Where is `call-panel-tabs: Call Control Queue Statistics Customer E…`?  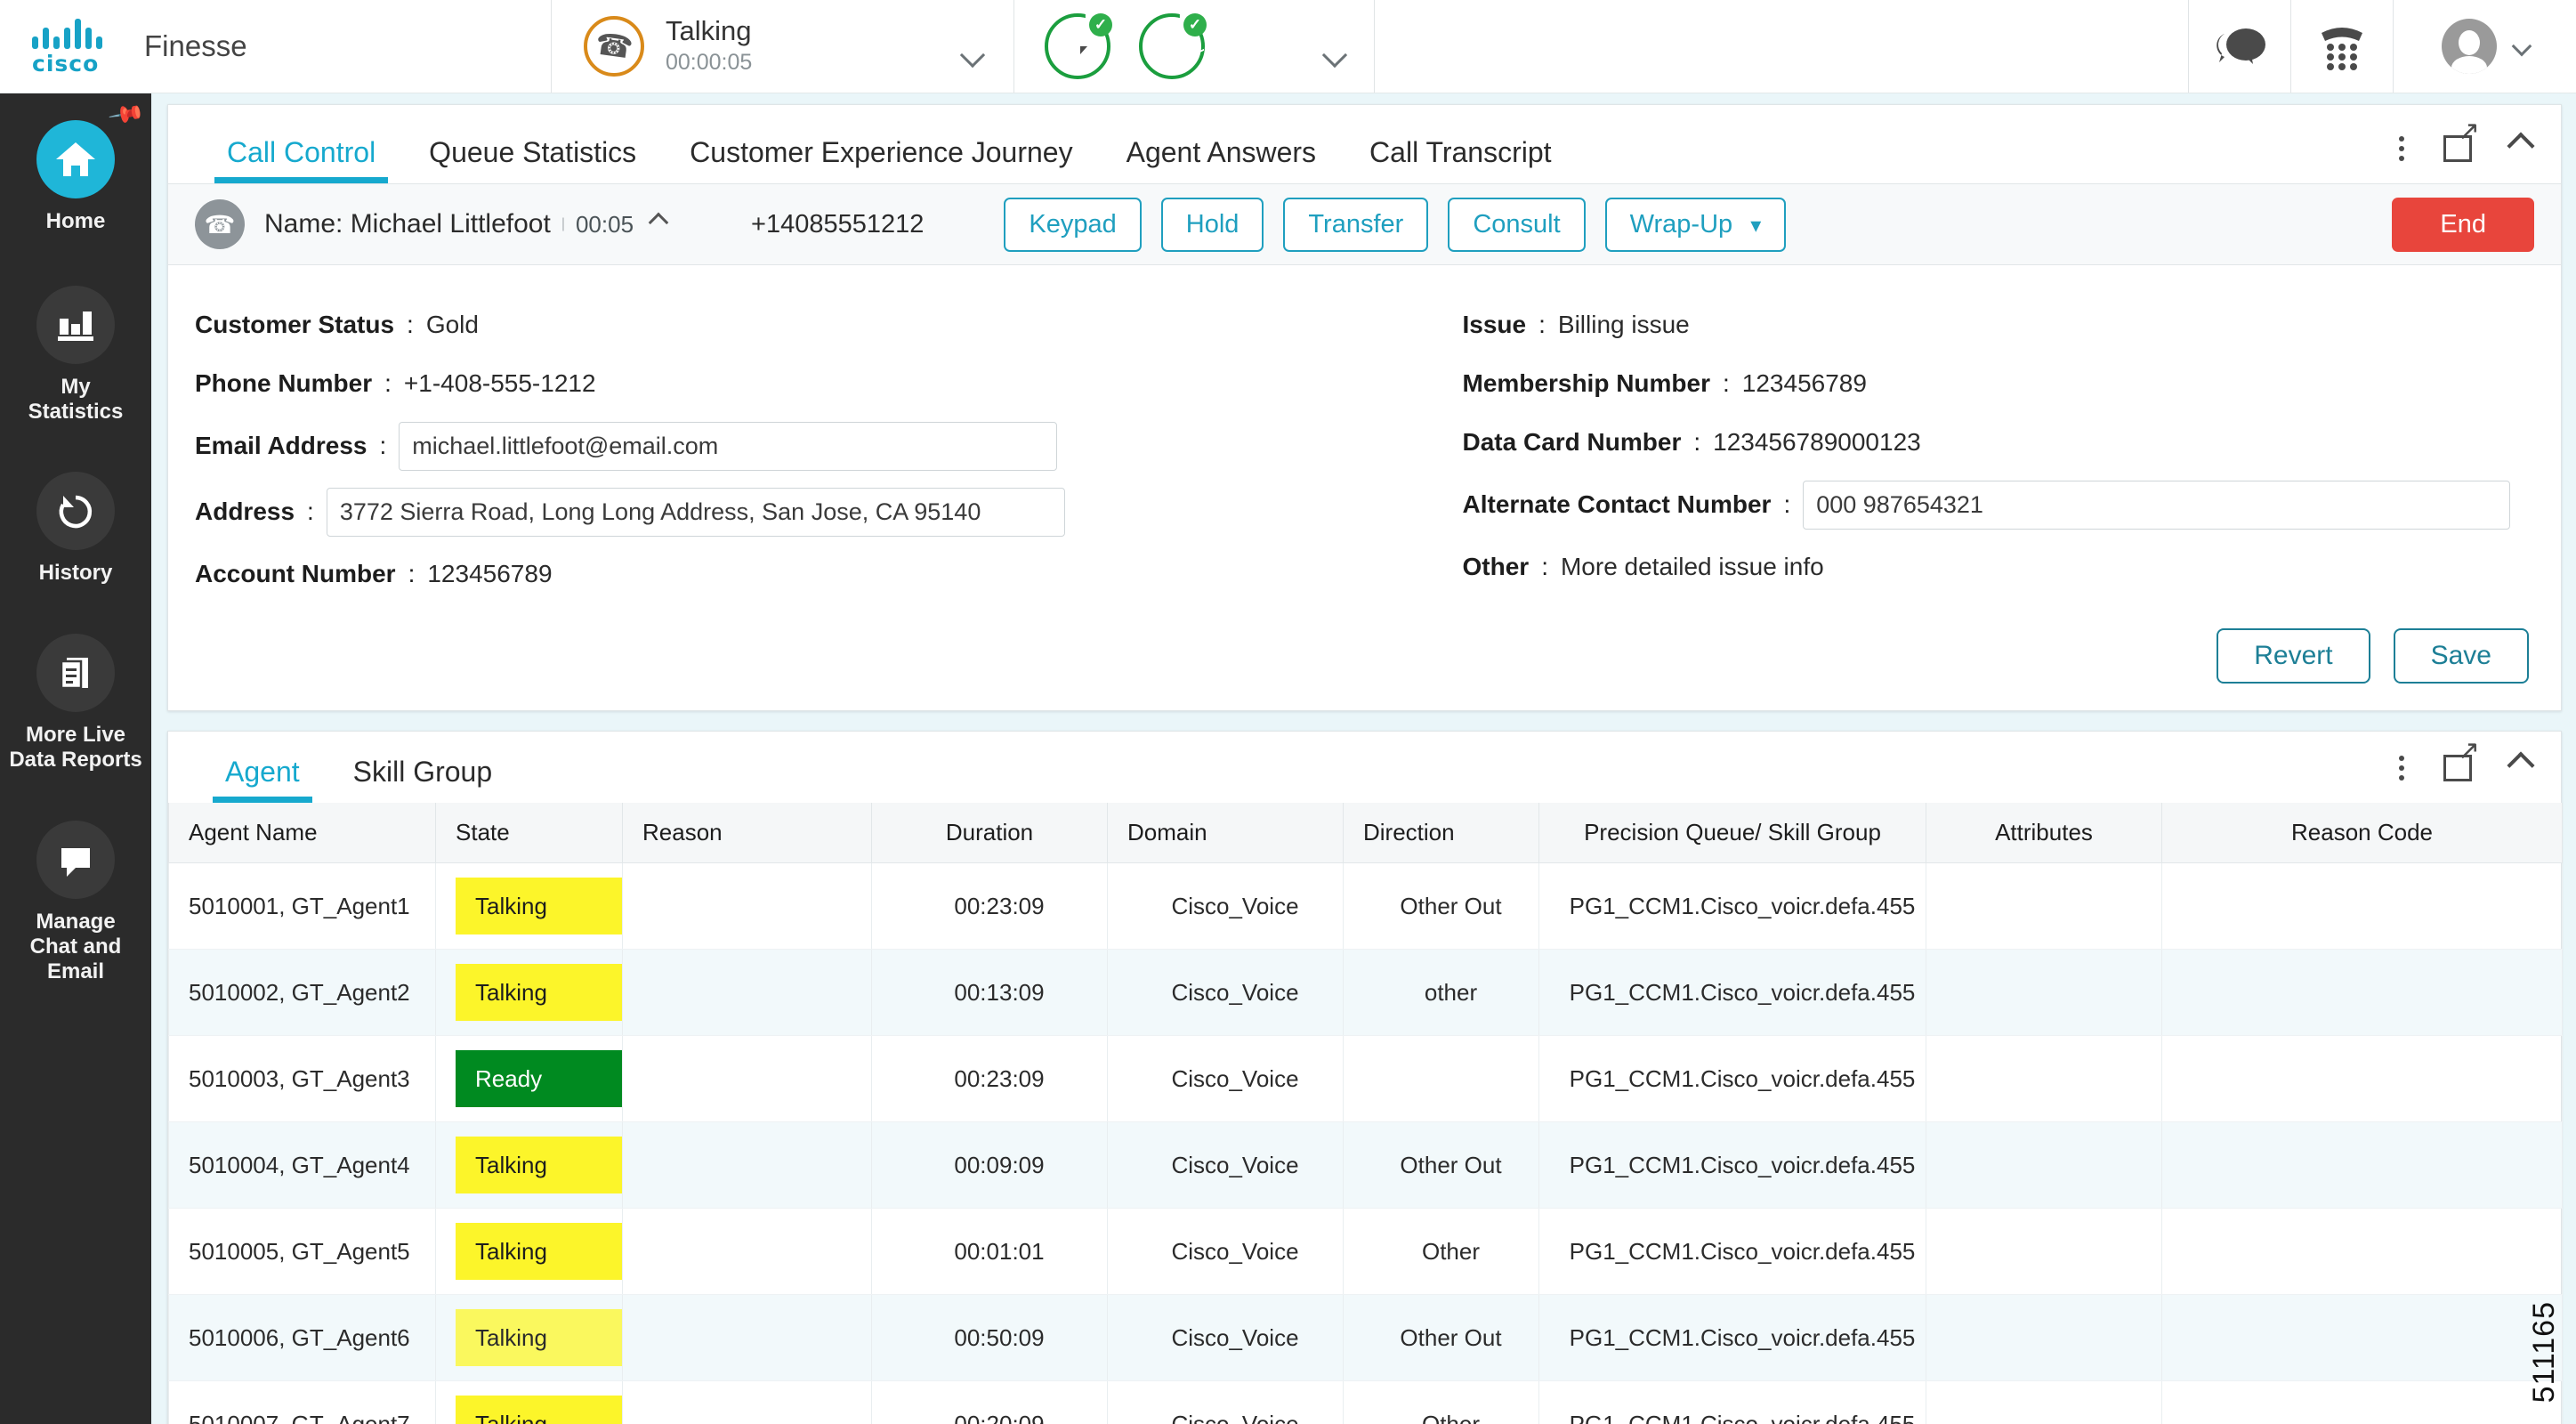 call-panel-tabs: Call Control Queue Statistics Customer E… is located at coordinates (1364, 144).